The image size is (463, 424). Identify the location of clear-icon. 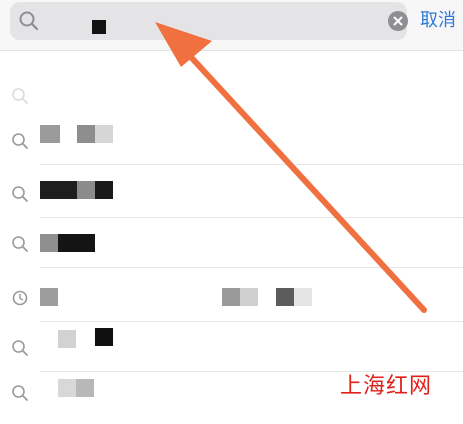
(398, 21).